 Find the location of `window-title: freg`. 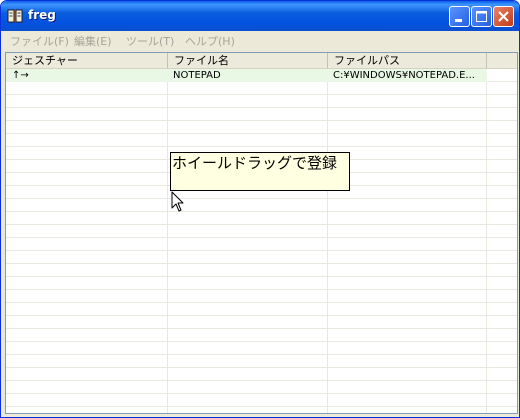

window-title: freg is located at coordinates (42, 15).